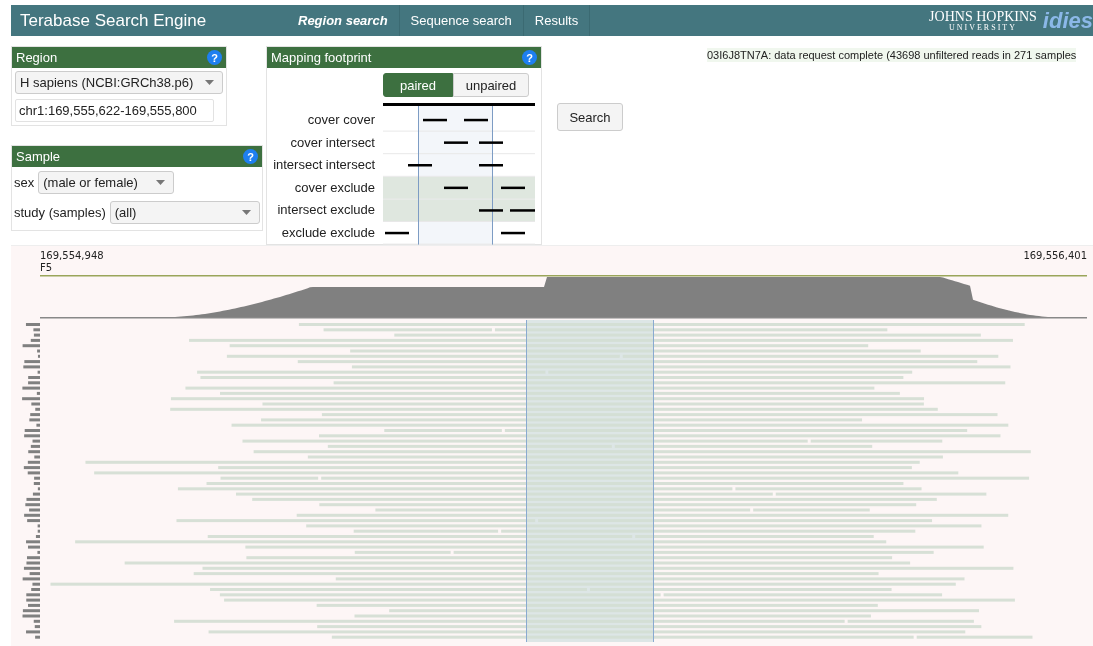  Describe the element at coordinates (60, 212) in the screenshot. I see `field-label: study (samples)` at that location.